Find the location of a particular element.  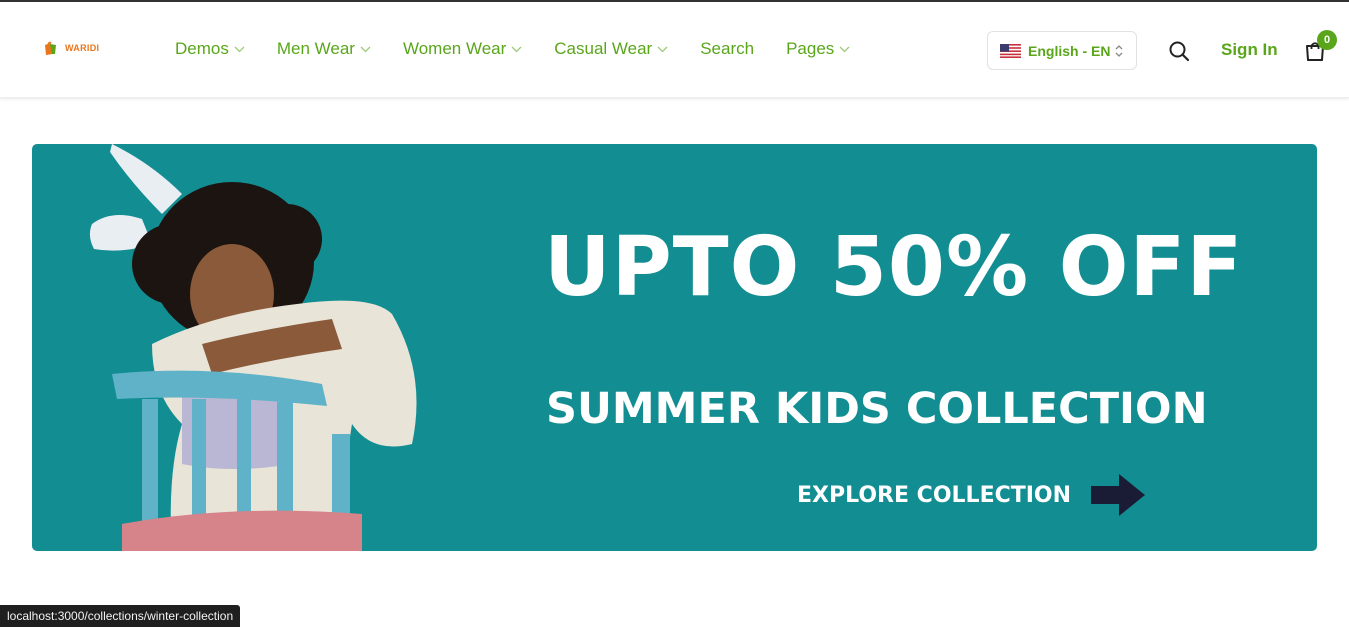

chevron-up-down-icon is located at coordinates (1119, 51).